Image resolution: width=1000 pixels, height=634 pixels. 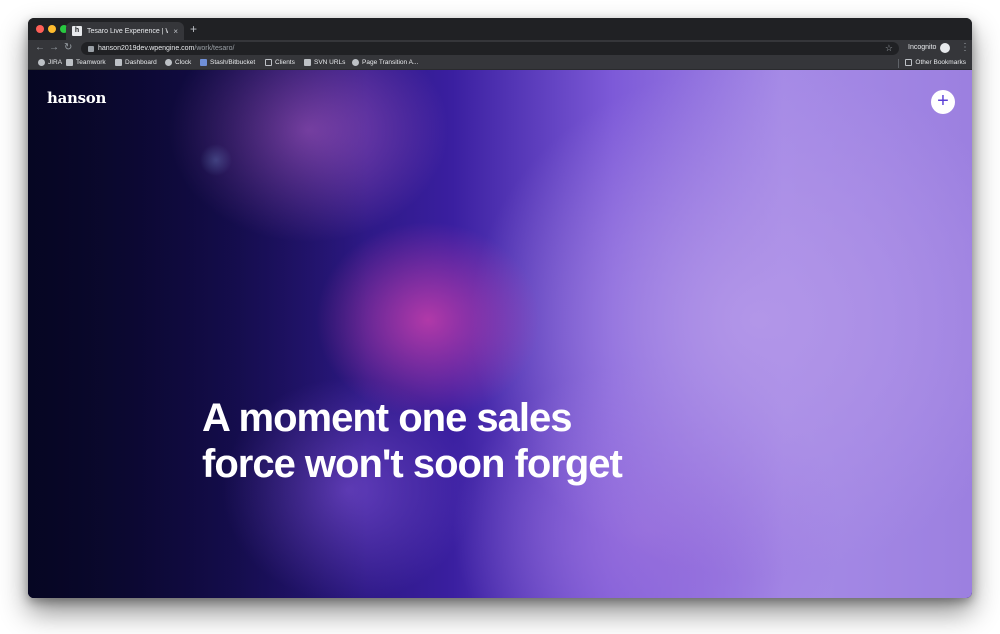 What do you see at coordinates (141, 62) in the screenshot?
I see `bookmark-label: Dashboard` at bounding box center [141, 62].